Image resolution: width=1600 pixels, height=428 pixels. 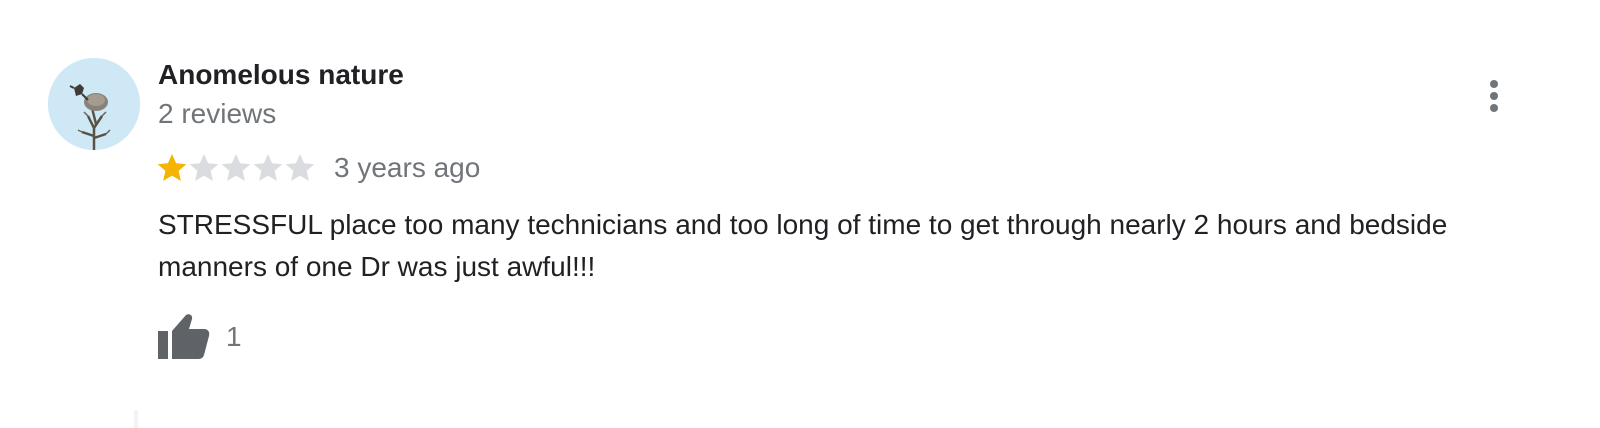 I want to click on like-count: 1, so click(x=234, y=336).